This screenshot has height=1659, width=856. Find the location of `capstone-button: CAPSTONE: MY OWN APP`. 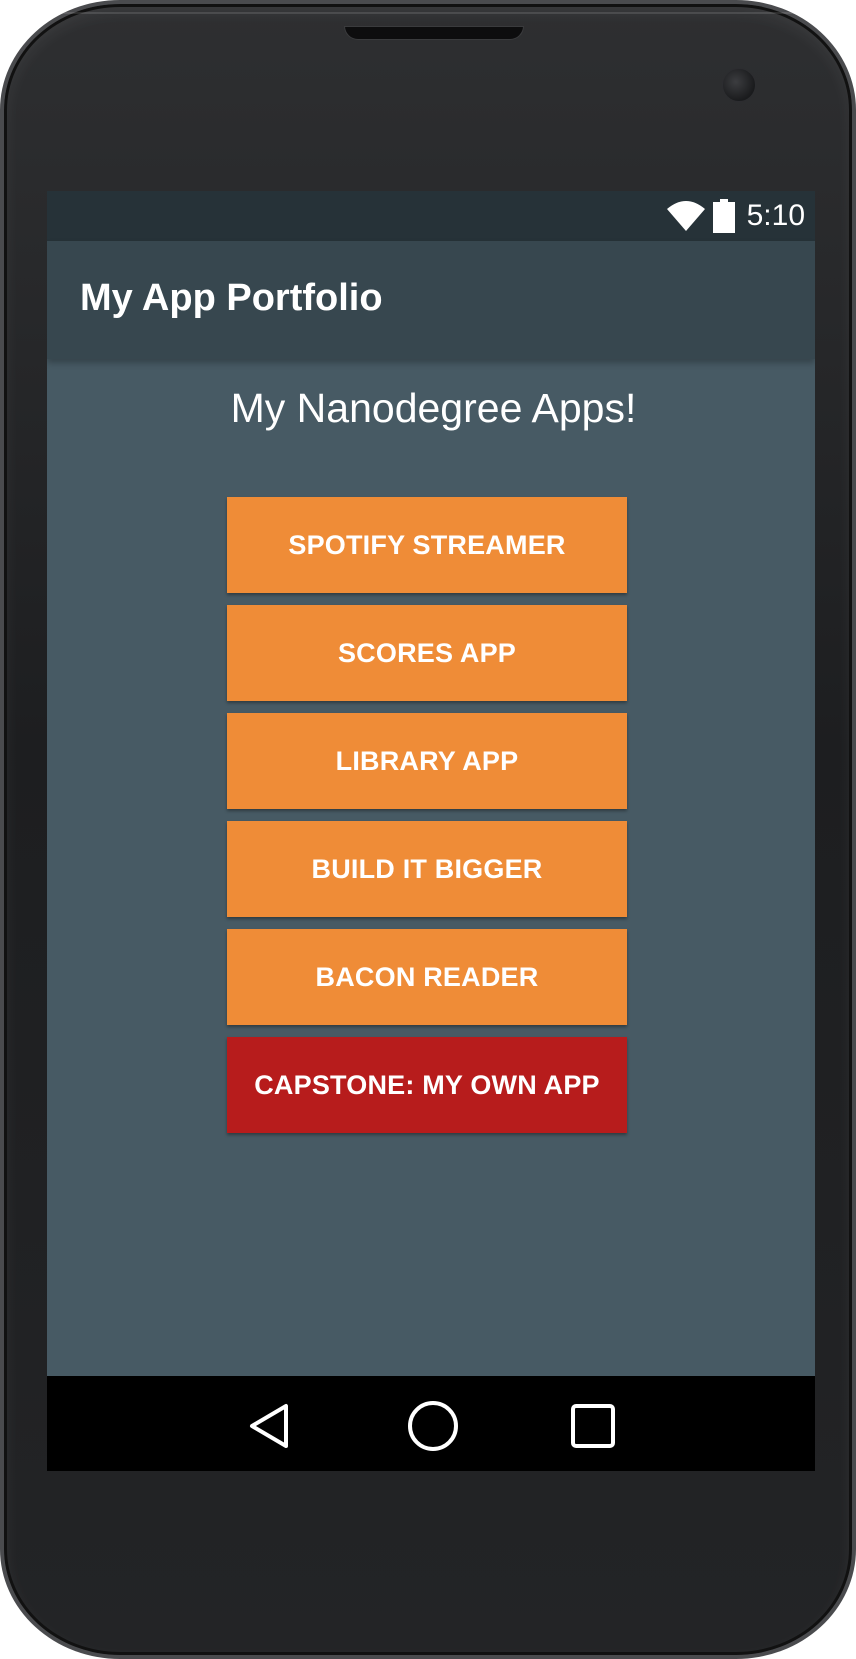

capstone-button: CAPSTONE: MY OWN APP is located at coordinates (427, 1085).